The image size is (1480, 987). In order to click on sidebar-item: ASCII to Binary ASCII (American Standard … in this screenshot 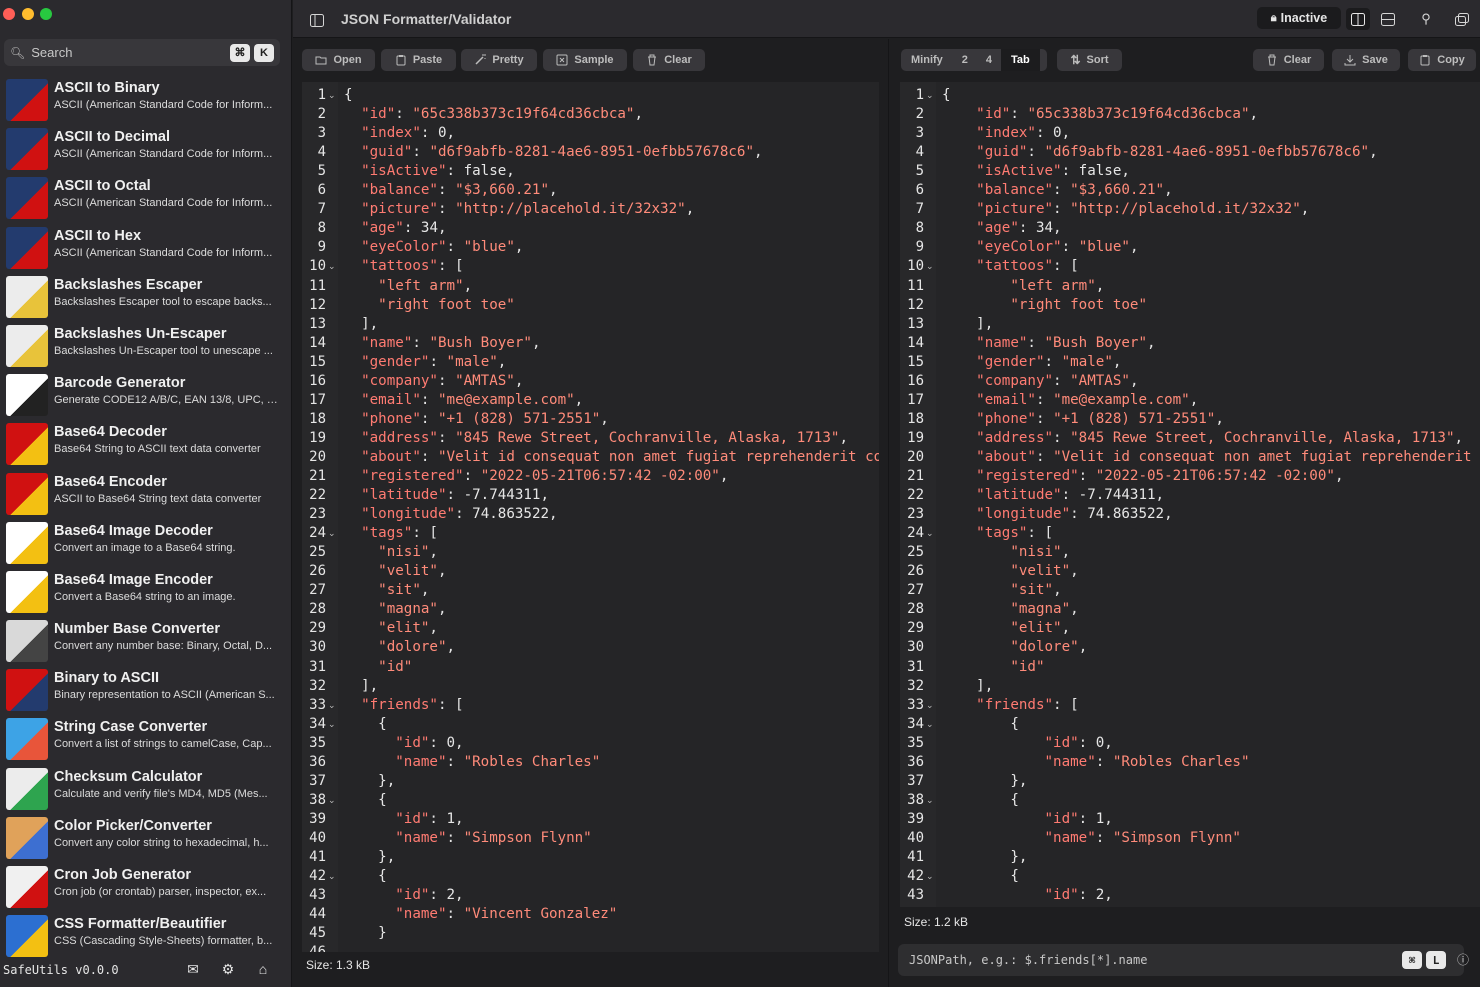, I will do `click(145, 99)`.